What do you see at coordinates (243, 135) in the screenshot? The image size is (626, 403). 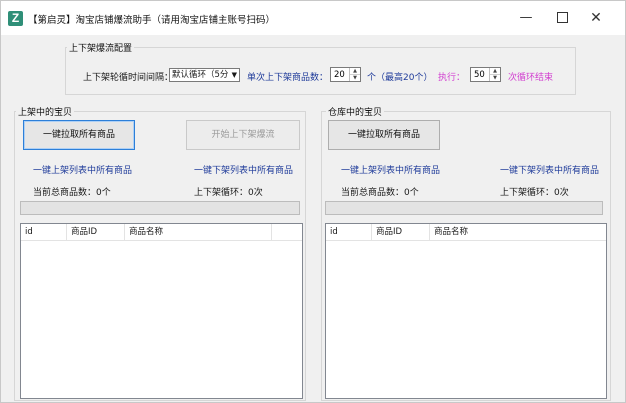 I see `start-flow-button: 开始上下架爆流` at bounding box center [243, 135].